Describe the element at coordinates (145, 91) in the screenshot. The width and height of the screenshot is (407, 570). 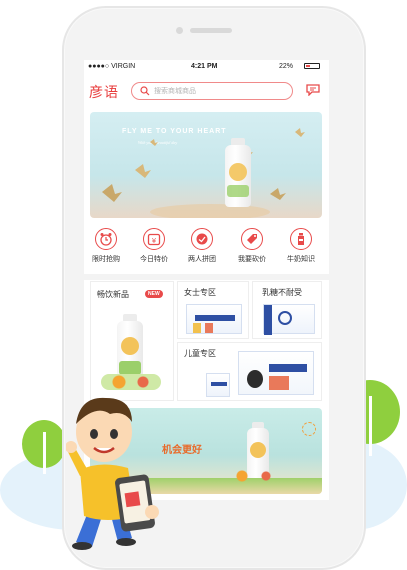
I see `search-icon` at that location.